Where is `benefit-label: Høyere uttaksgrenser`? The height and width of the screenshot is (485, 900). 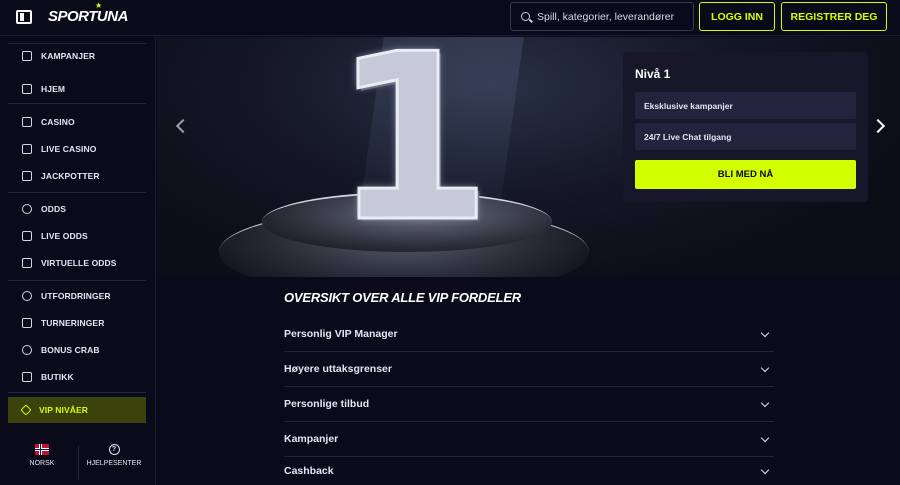
benefit-label: Høyere uttaksgrenser is located at coordinates (338, 369).